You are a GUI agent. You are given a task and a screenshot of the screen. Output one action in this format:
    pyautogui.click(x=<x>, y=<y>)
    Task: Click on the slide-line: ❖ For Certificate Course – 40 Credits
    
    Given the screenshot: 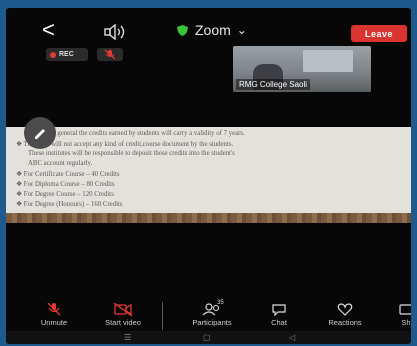 What is the action you would take?
    pyautogui.click(x=68, y=174)
    